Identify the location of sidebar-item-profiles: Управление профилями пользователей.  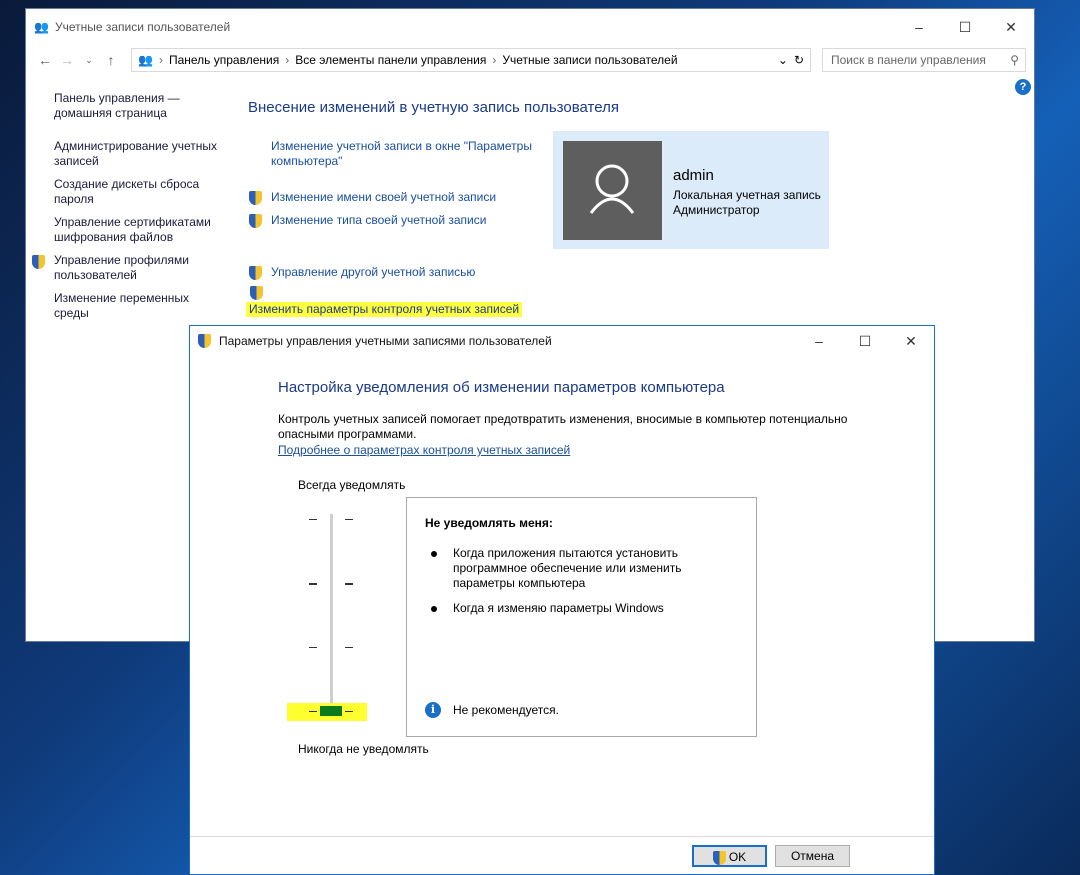
(128, 268).